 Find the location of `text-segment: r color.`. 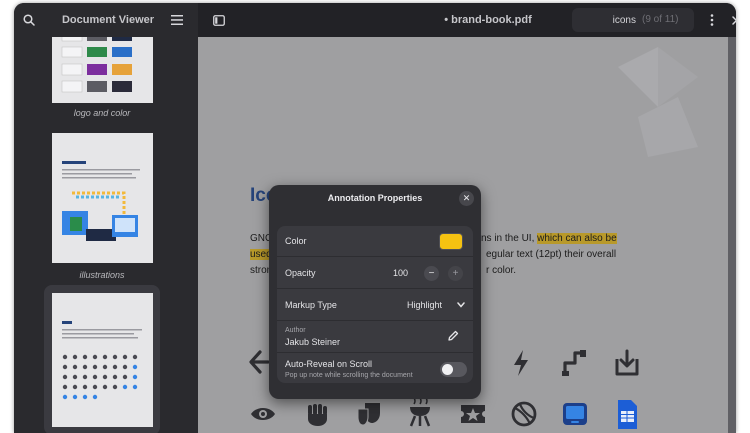

text-segment: r color. is located at coordinates (501, 270).